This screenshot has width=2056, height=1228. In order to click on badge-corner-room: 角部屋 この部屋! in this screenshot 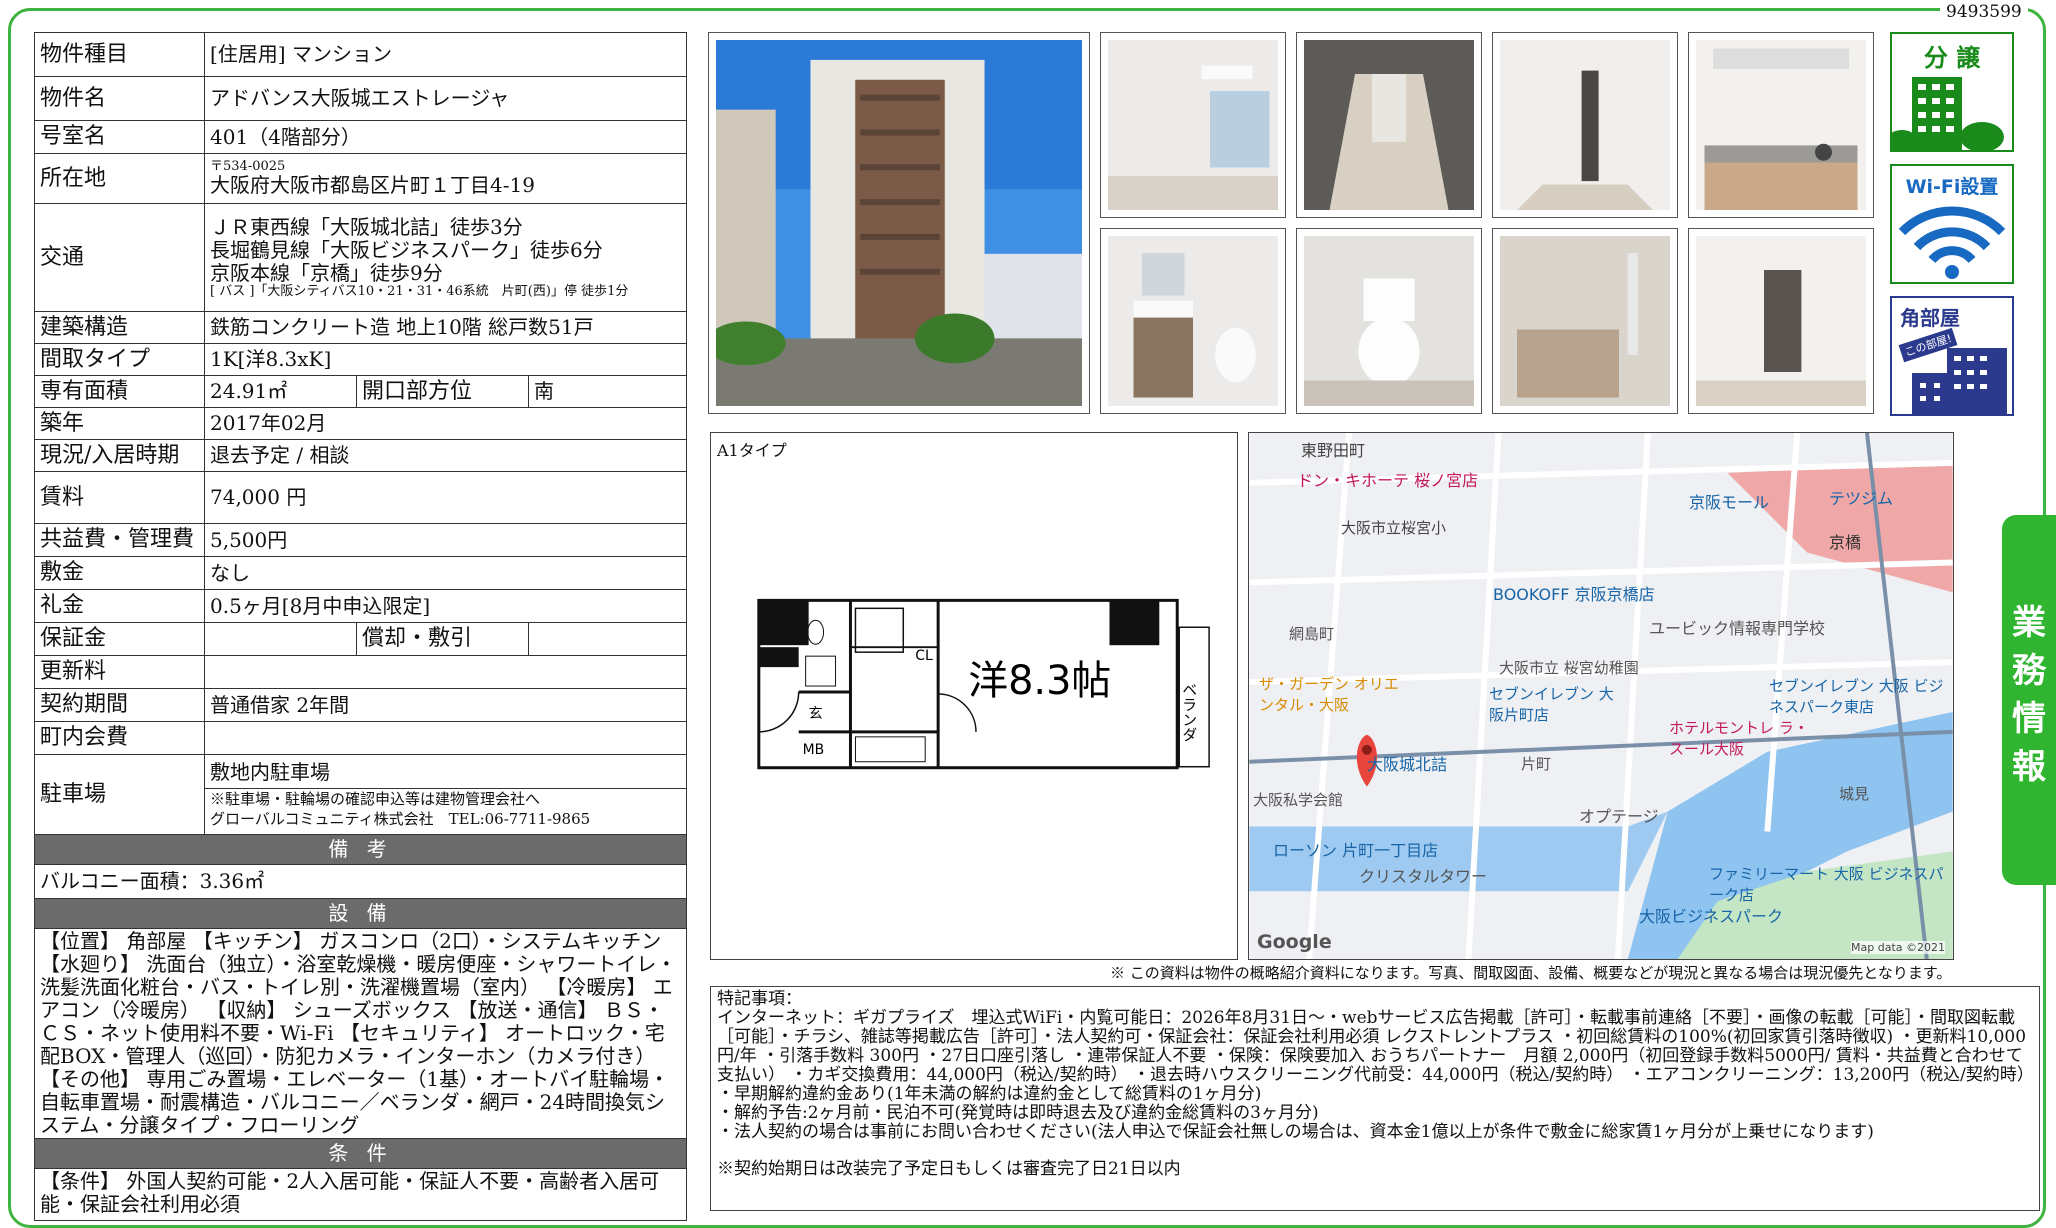, I will do `click(1952, 356)`.